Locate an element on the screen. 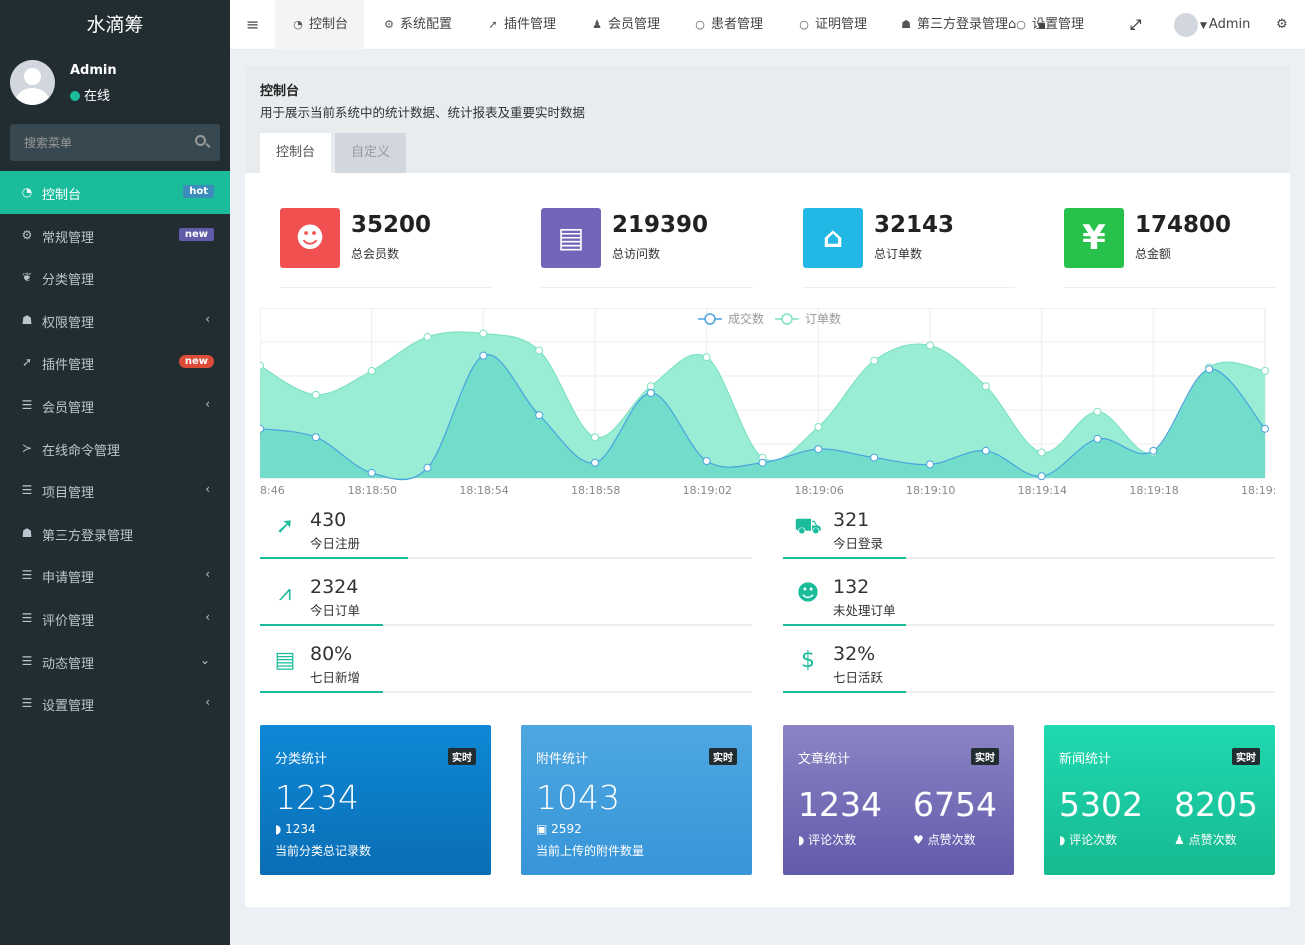 This screenshot has height=945, width=1305. fullscreen-icon: ⤢ is located at coordinates (1135, 25).